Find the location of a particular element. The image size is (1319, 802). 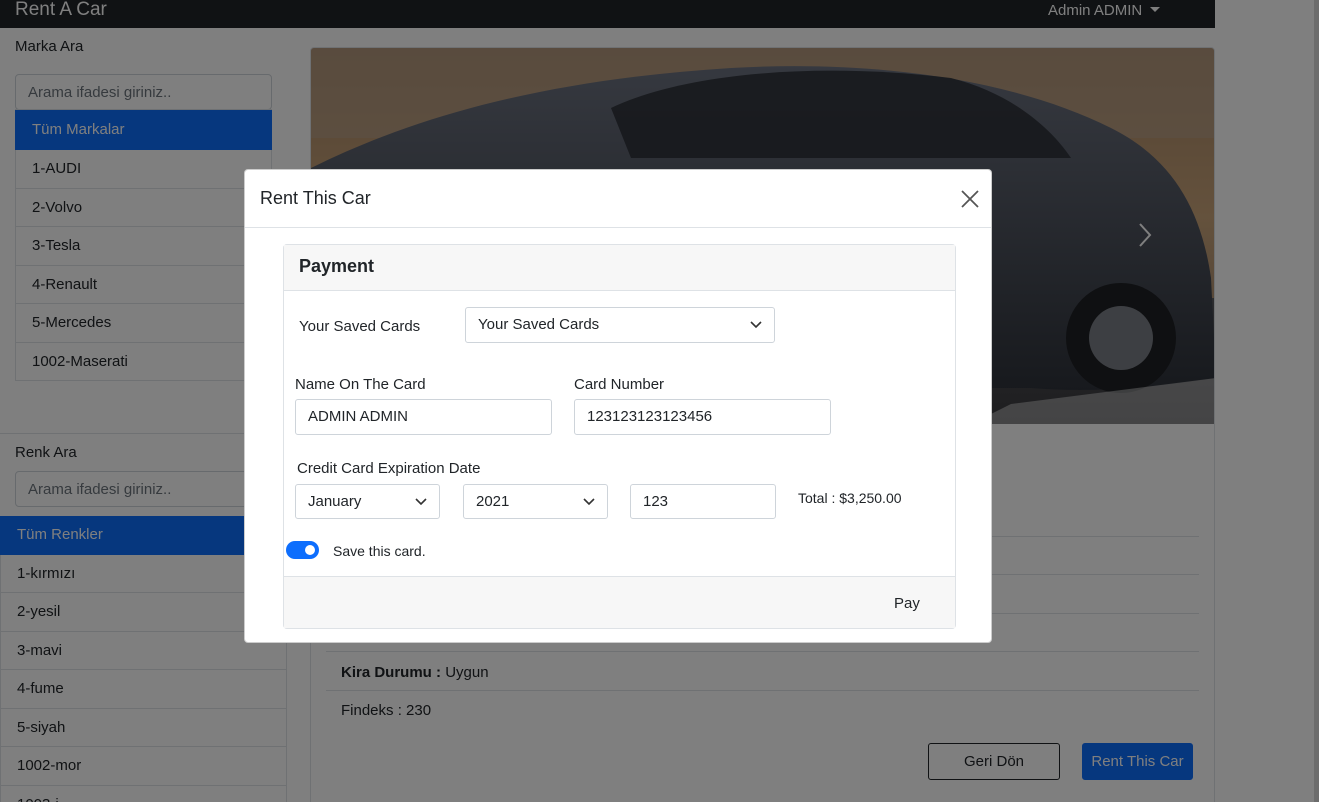

payment-footer: Pay is located at coordinates (619, 602).